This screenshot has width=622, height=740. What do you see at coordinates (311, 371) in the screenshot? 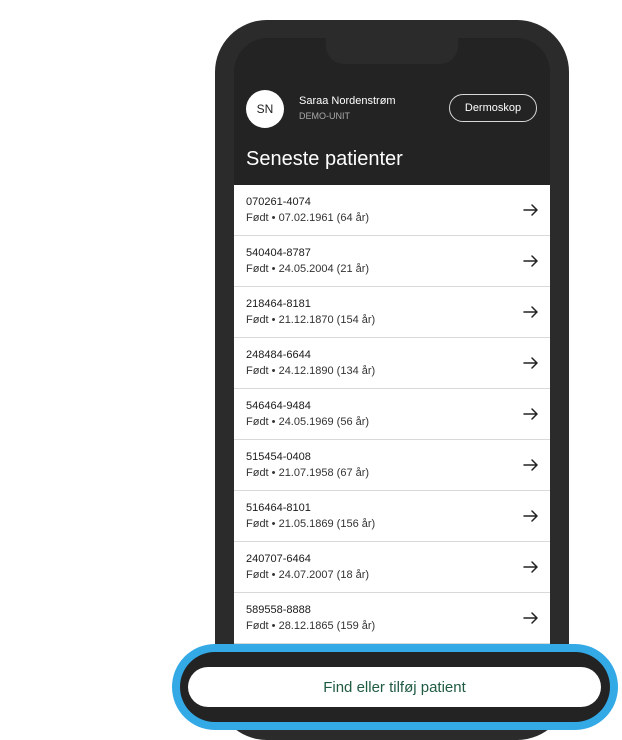
I see `patient-birth-info: Født • 24.12.1890 (134 år)` at bounding box center [311, 371].